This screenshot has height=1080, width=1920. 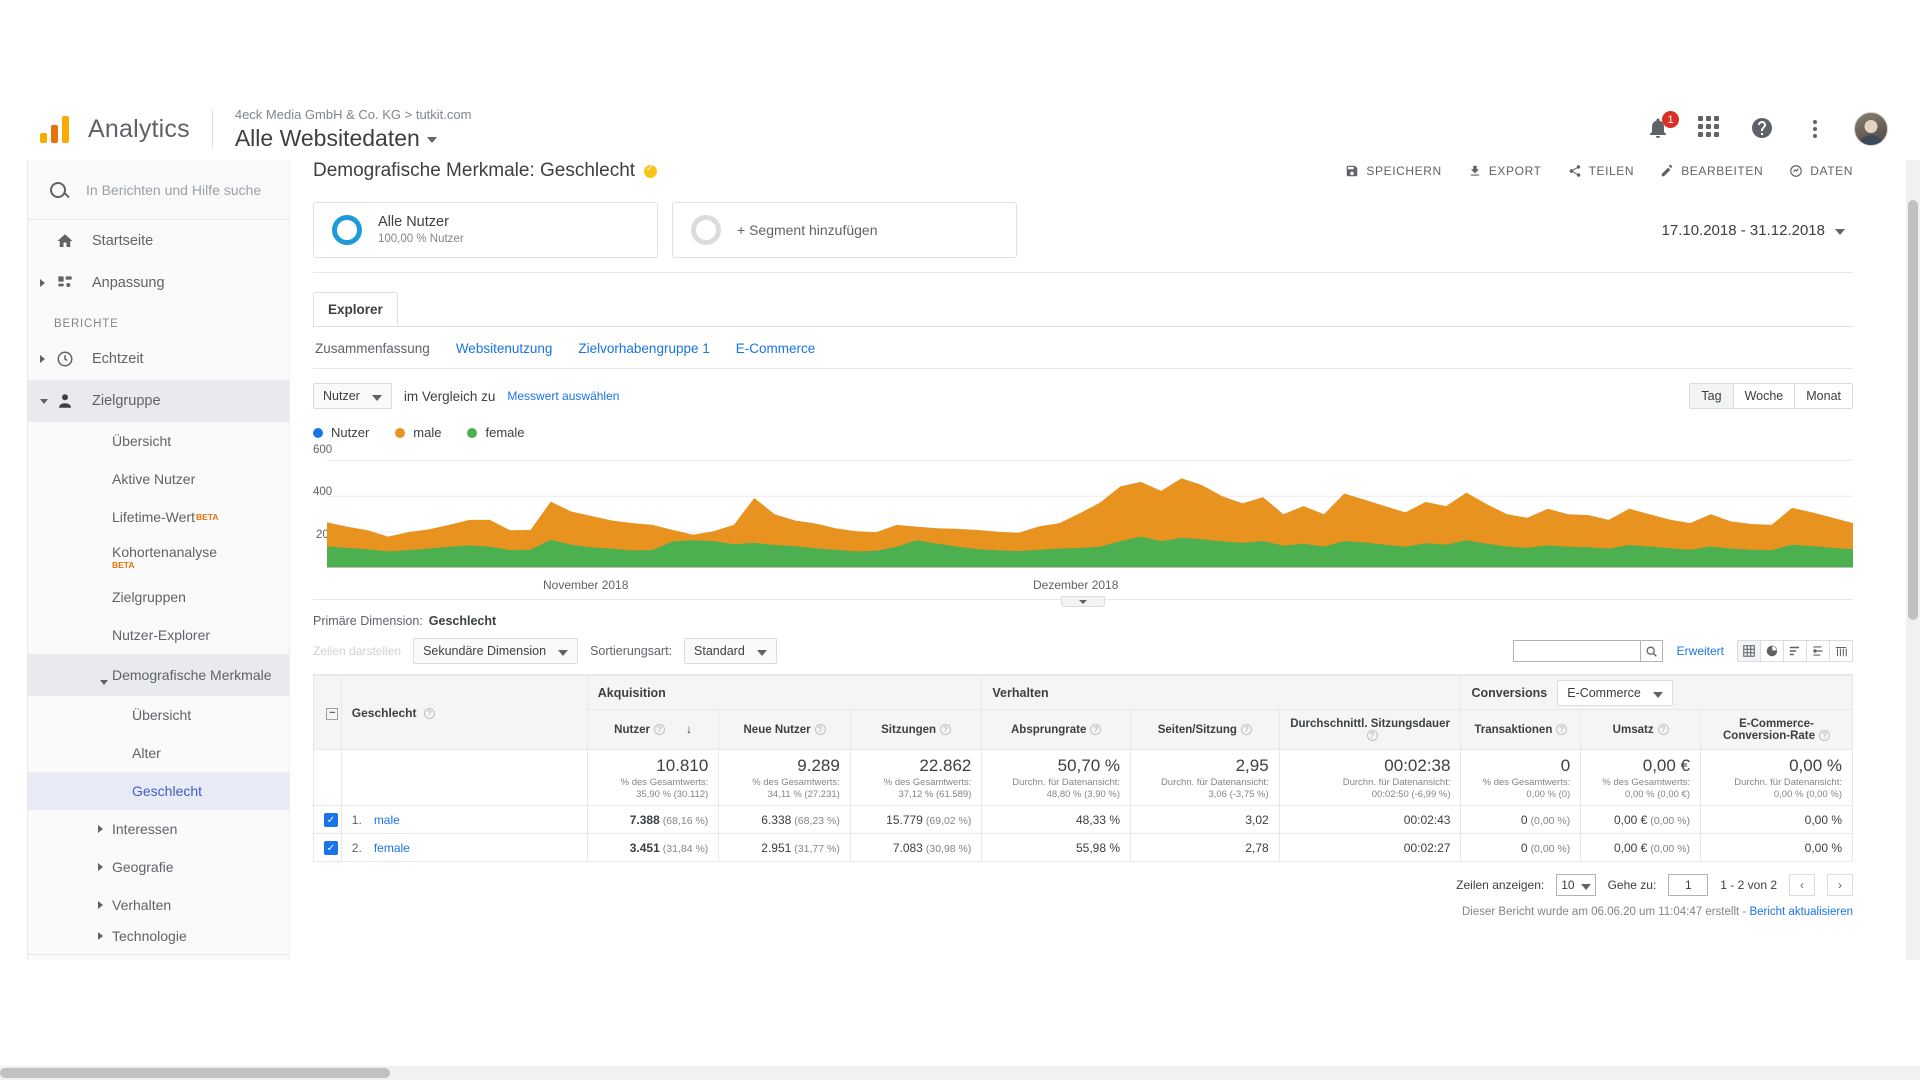 What do you see at coordinates (496, 651) in the screenshot?
I see `secondary-dimension-select: Sekundäre Dimension` at bounding box center [496, 651].